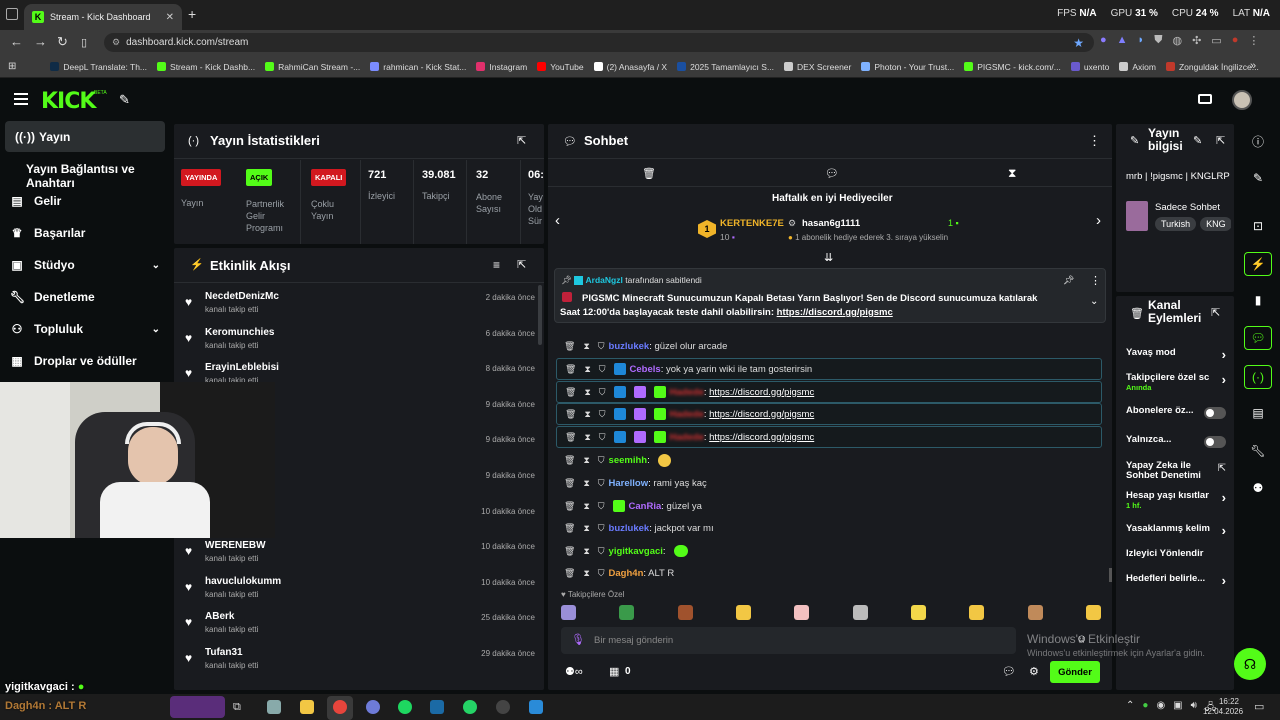 The image size is (1280, 720). What do you see at coordinates (829, 528) in the screenshot?
I see `chat-message: 🗑︎ ⧗ ⛉ buzlukek: jackpot var mı` at bounding box center [829, 528].